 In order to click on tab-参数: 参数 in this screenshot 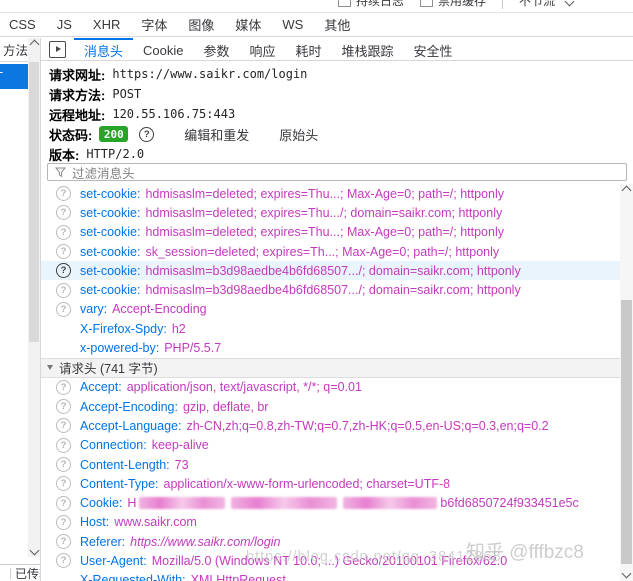, I will do `click(216, 49)`.